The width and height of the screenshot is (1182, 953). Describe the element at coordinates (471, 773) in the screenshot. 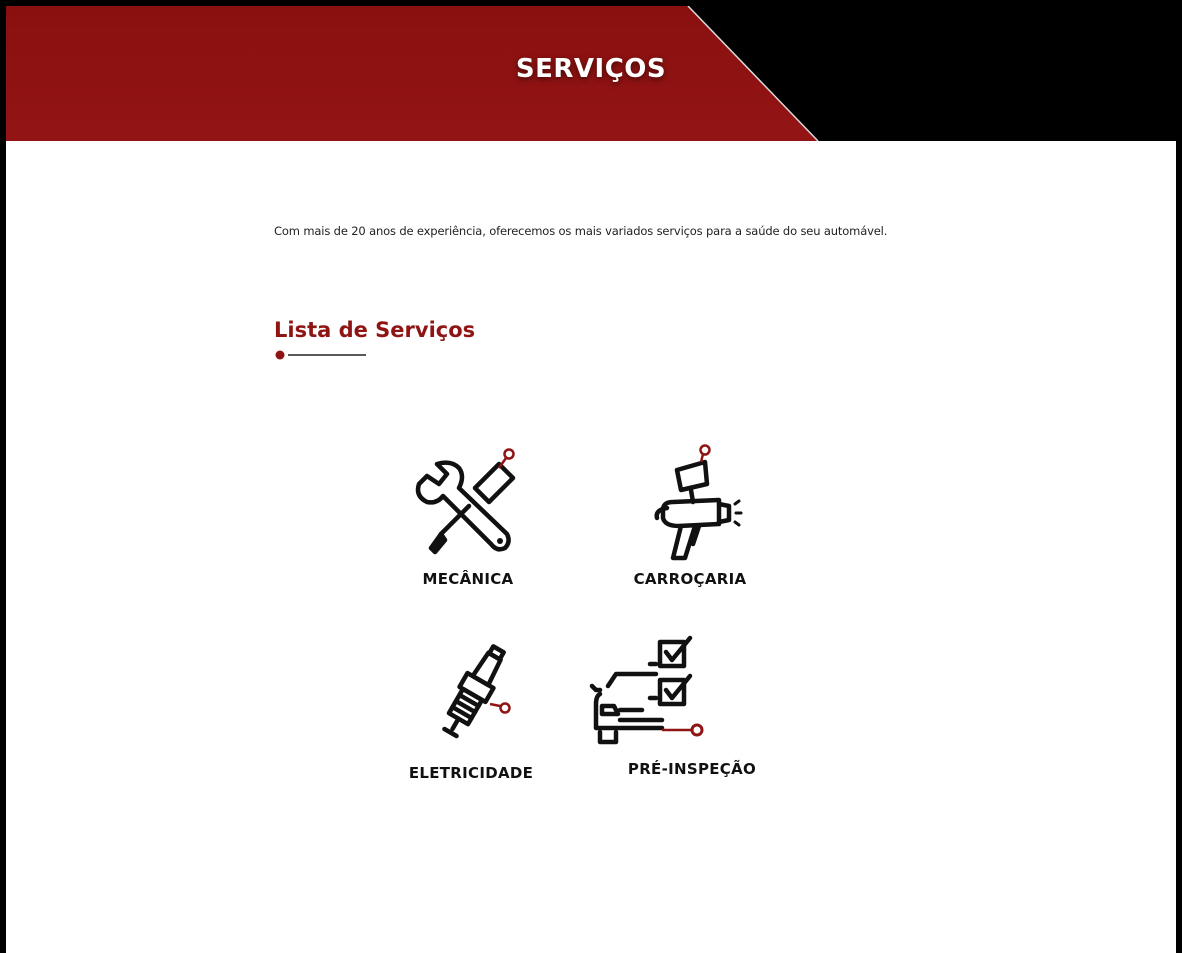

I see `service-label: ELETRICIDADE` at that location.